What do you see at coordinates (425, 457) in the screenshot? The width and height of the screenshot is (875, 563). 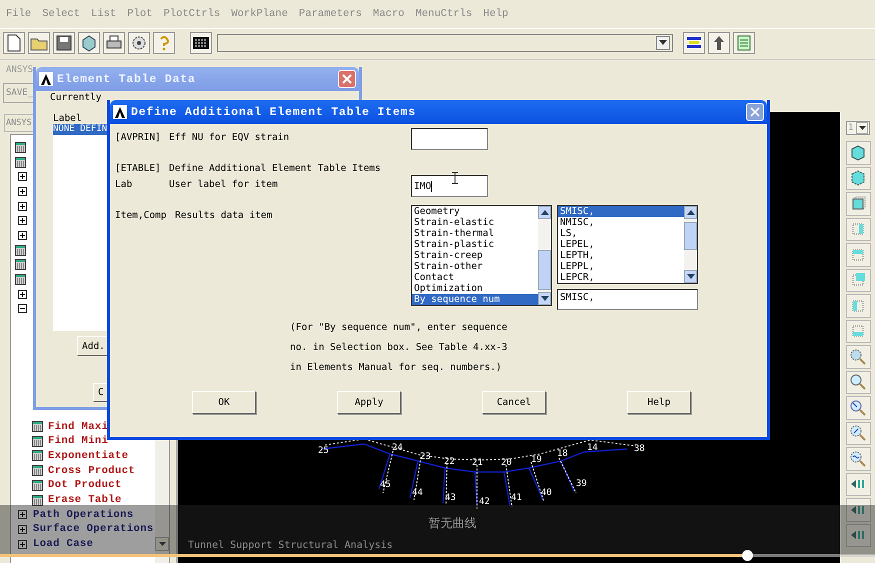 I see `node-label: 23` at bounding box center [425, 457].